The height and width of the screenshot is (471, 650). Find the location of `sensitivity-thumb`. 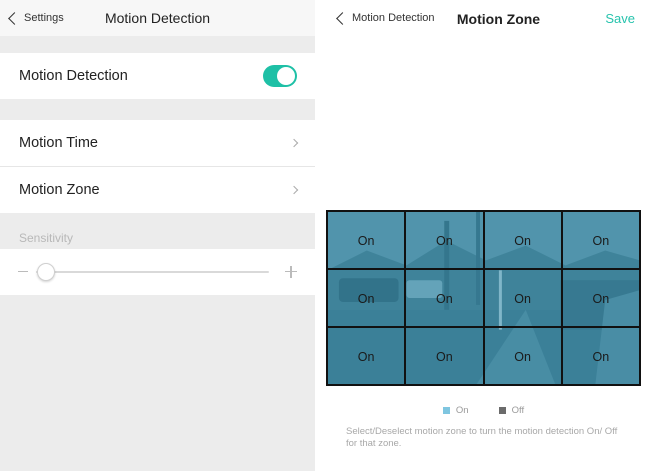

sensitivity-thumb is located at coordinates (46, 272).